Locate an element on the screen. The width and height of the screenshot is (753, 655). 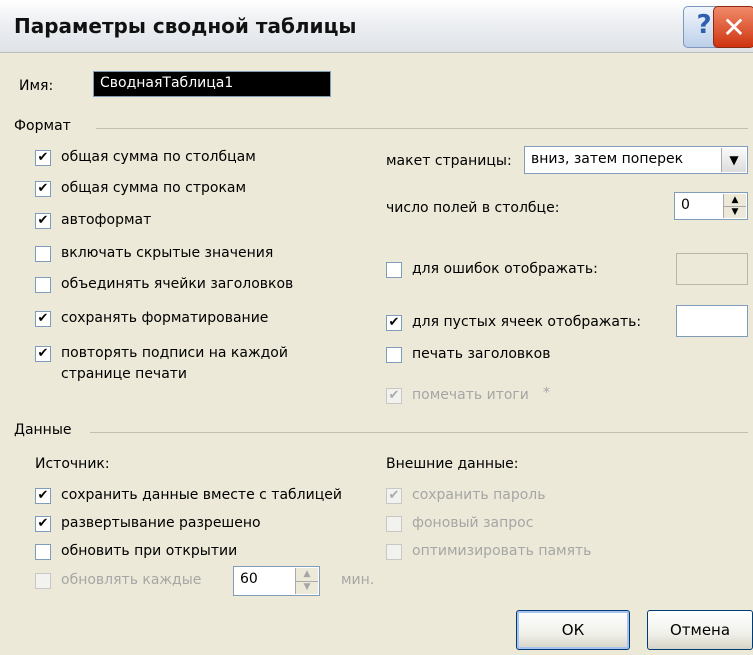
include-hidden-label: включать скрытые значения is located at coordinates (167, 253).